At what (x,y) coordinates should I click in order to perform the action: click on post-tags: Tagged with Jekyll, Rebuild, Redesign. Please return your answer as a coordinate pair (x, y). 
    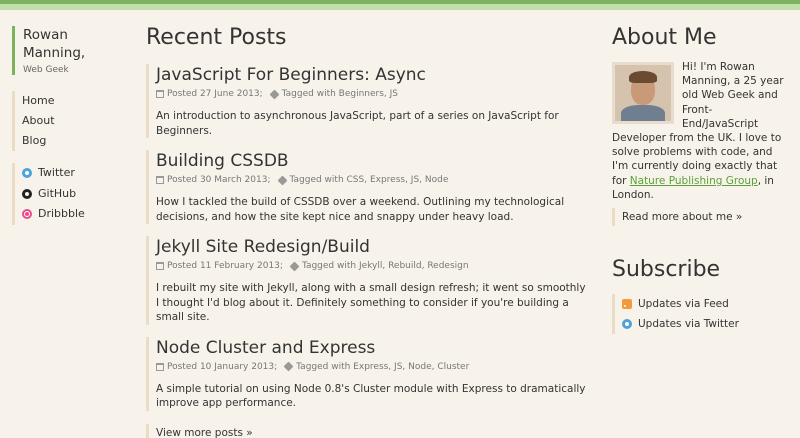
    Looking at the image, I should click on (385, 266).